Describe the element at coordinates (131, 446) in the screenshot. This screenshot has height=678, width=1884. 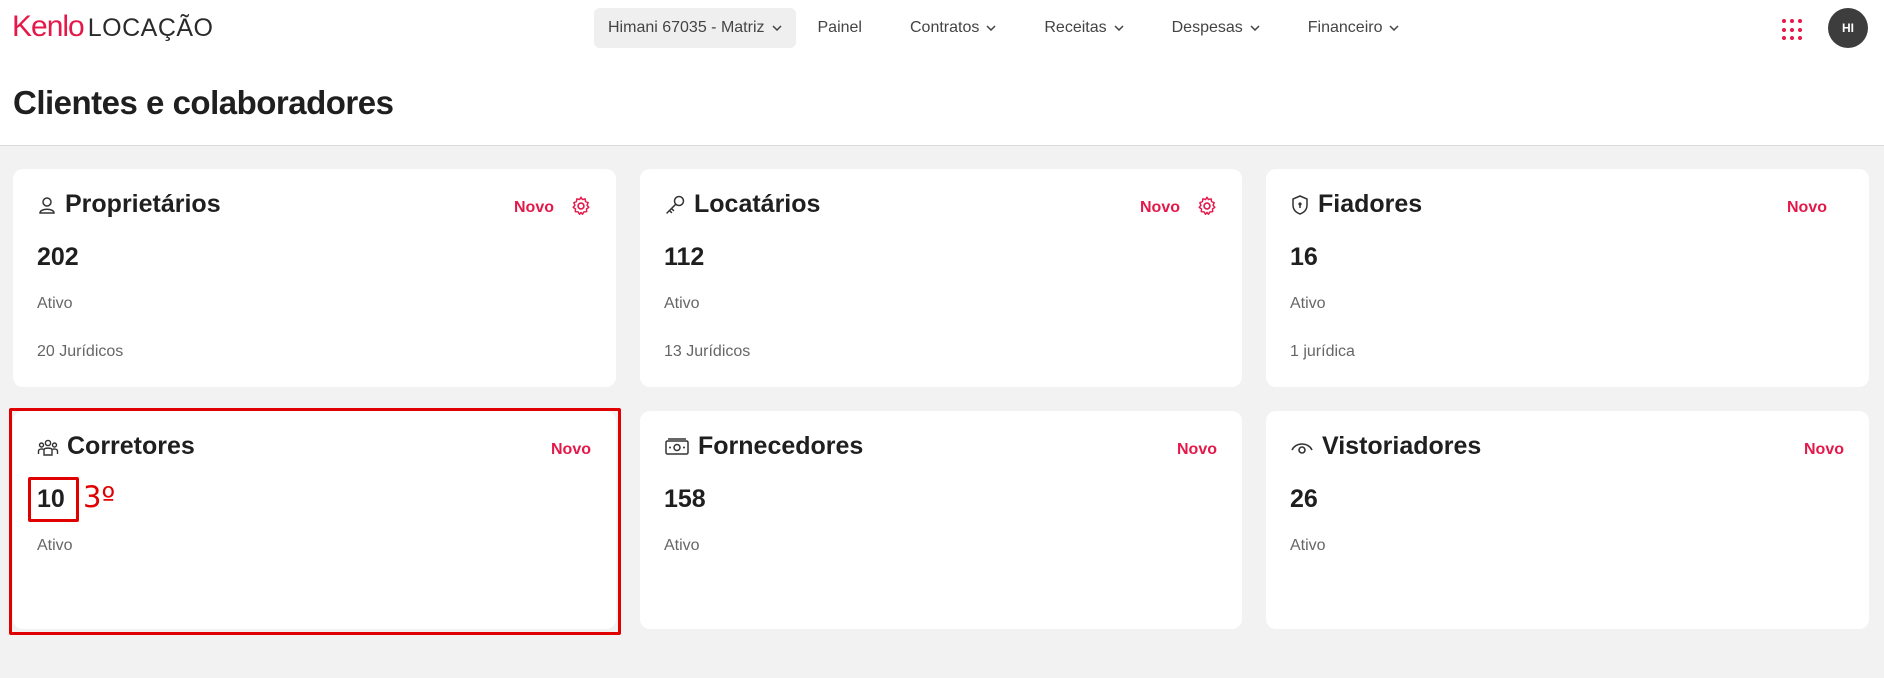
I see `card-title-label: Corretores` at that location.